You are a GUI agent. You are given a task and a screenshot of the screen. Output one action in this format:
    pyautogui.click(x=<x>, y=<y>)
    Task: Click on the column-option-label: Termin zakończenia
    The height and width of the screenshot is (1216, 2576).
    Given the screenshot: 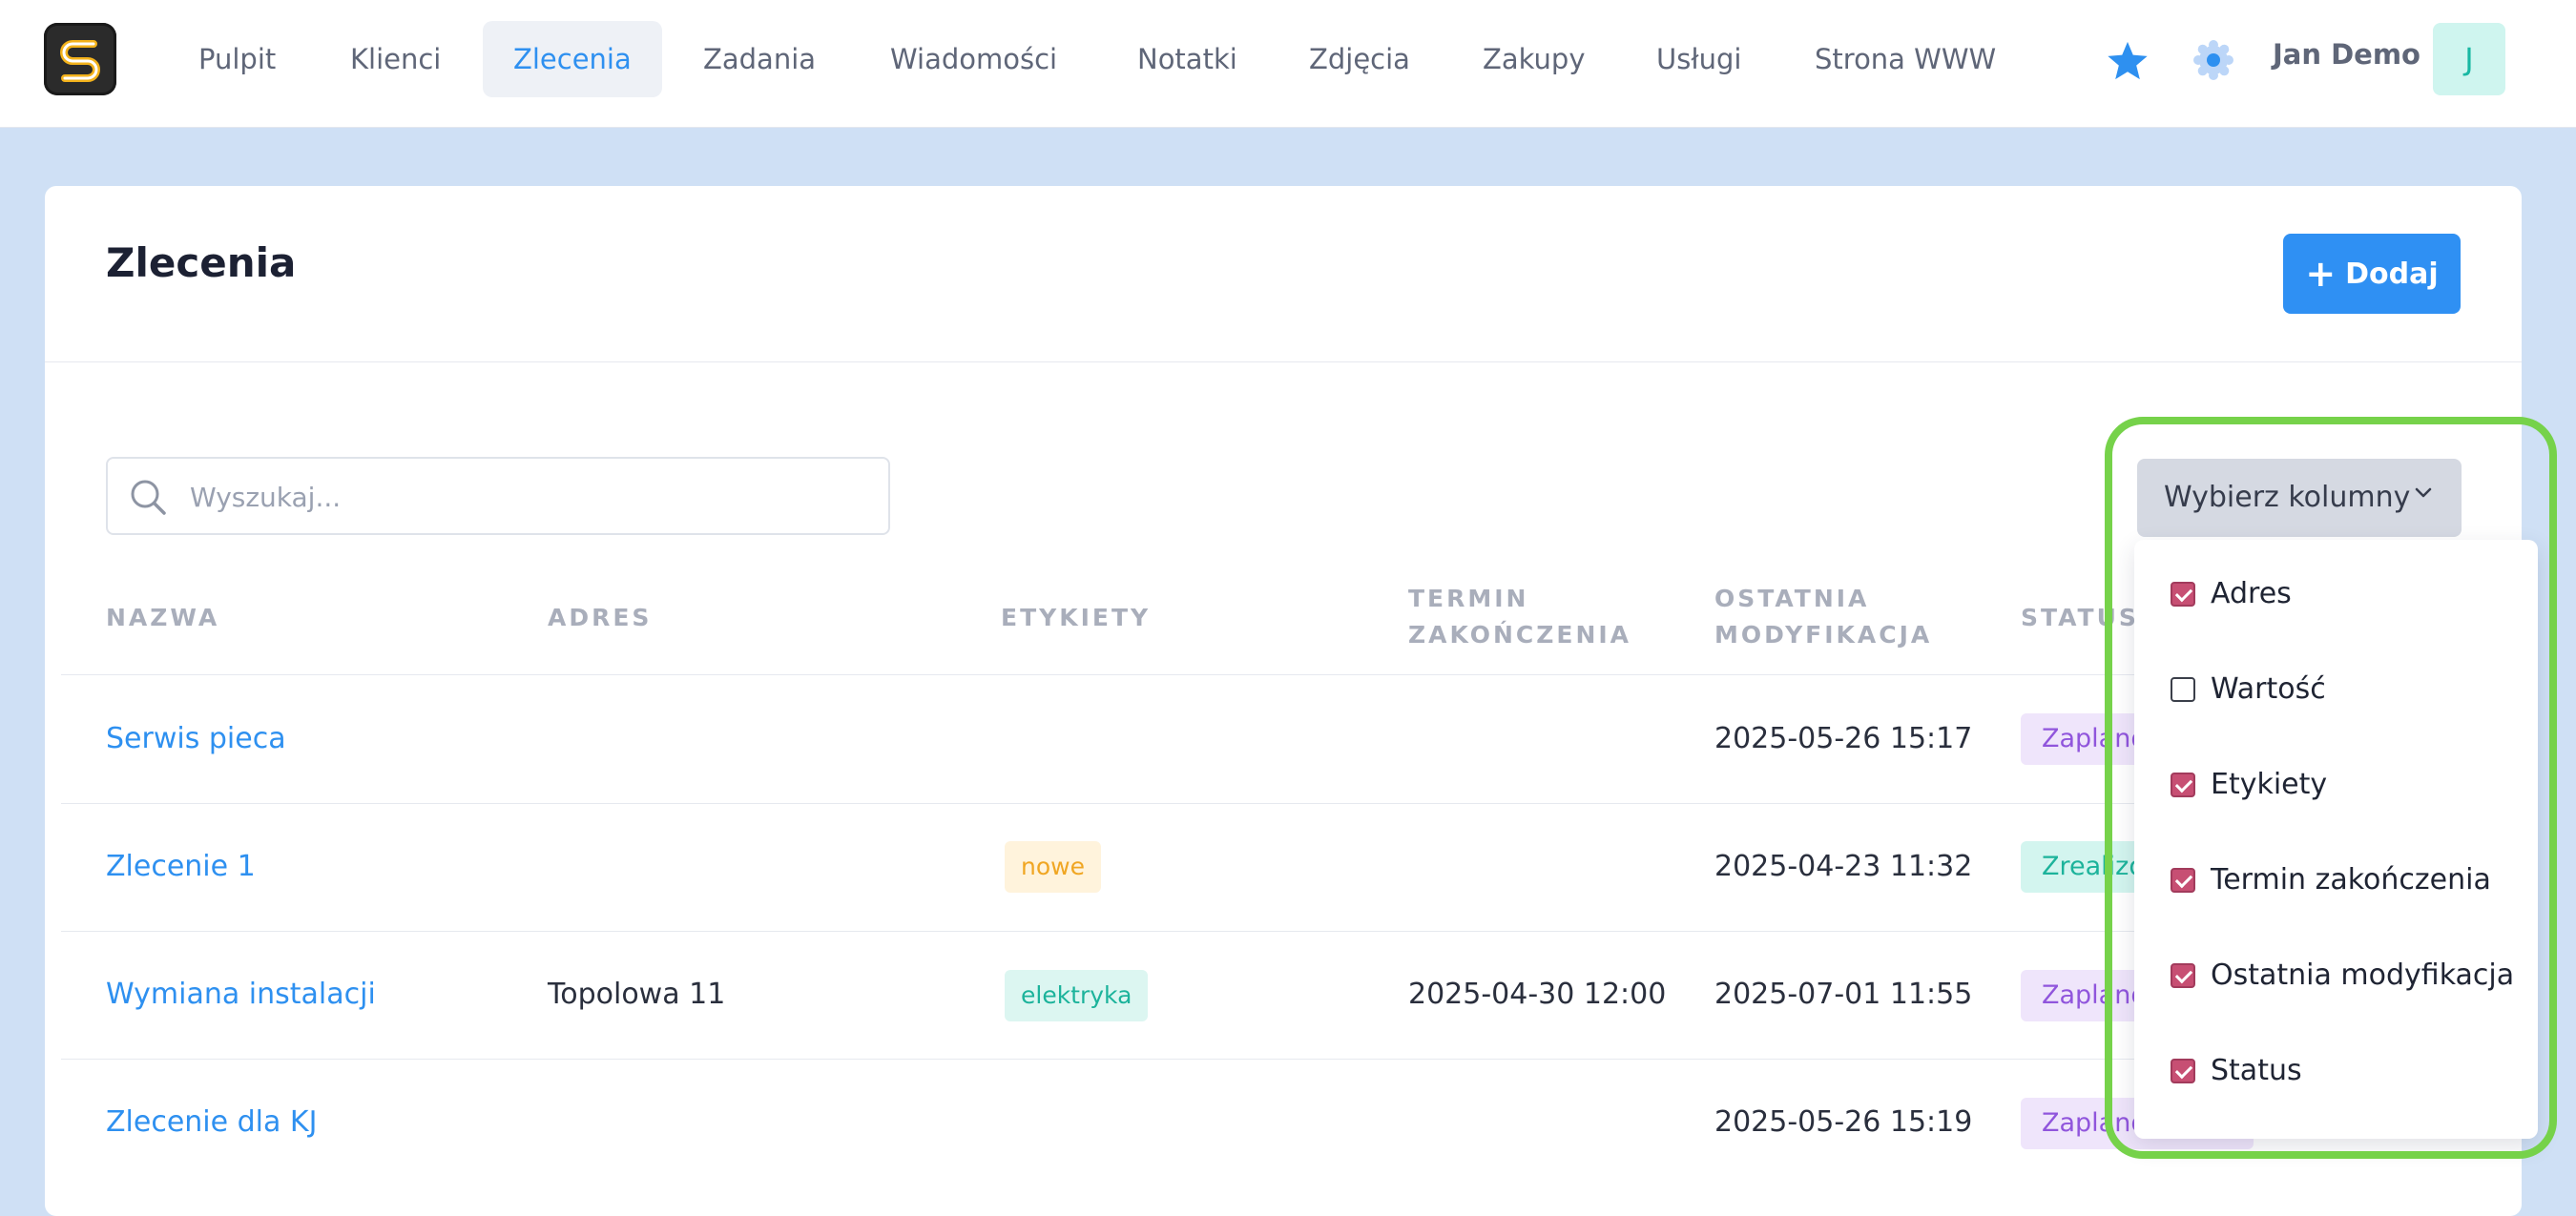 What is the action you would take?
    pyautogui.click(x=2351, y=880)
    